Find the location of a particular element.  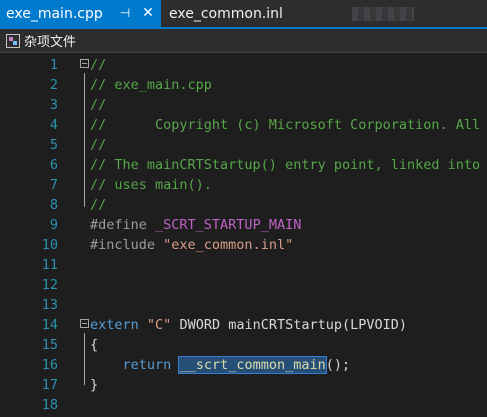

code-token: #include is located at coordinates (127, 245).